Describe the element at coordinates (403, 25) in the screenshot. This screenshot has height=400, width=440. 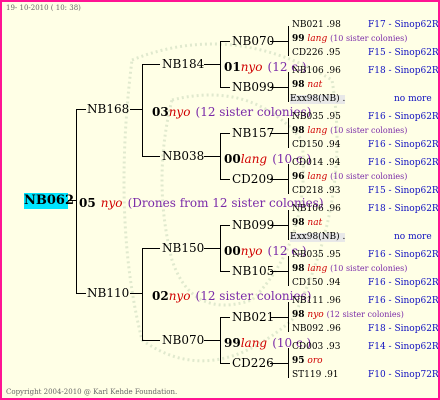
I see `license-label: F17 - Sinop62R` at that location.